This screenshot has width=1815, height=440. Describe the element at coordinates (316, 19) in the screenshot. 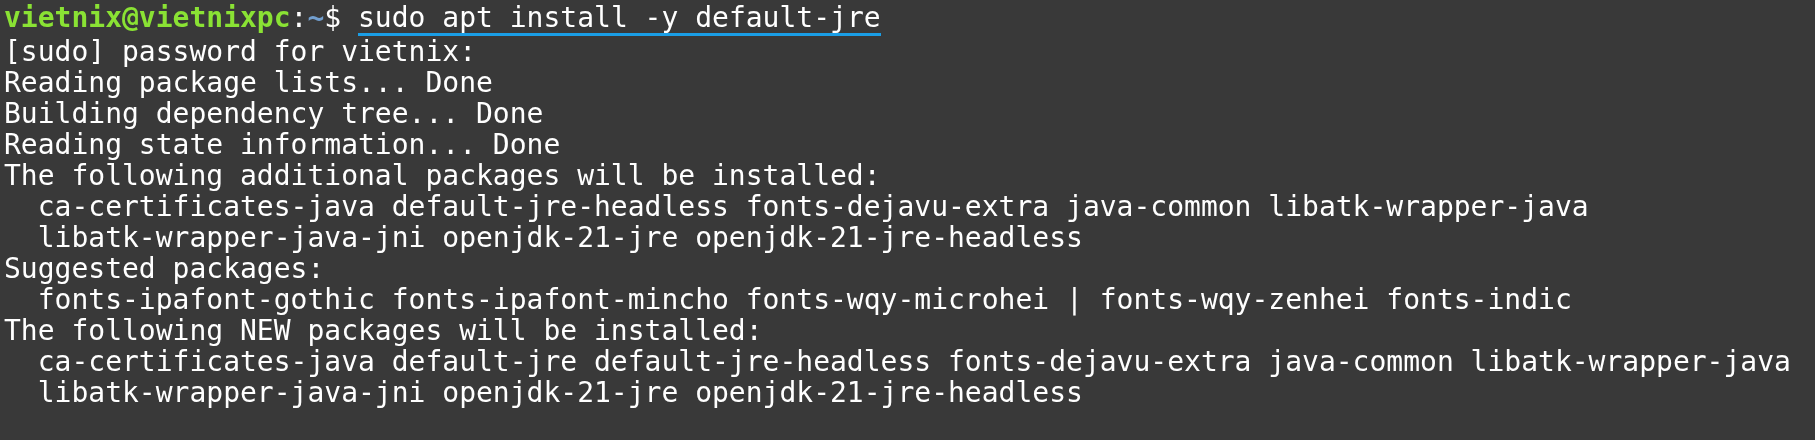

I see `prompt-path: ~` at that location.